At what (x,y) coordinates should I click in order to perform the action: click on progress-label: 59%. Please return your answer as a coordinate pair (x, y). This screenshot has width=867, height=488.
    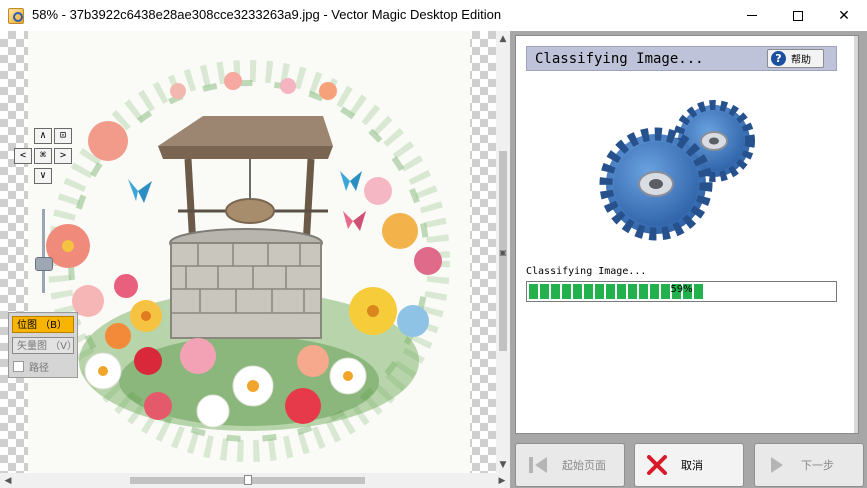
    Looking at the image, I should click on (681, 289).